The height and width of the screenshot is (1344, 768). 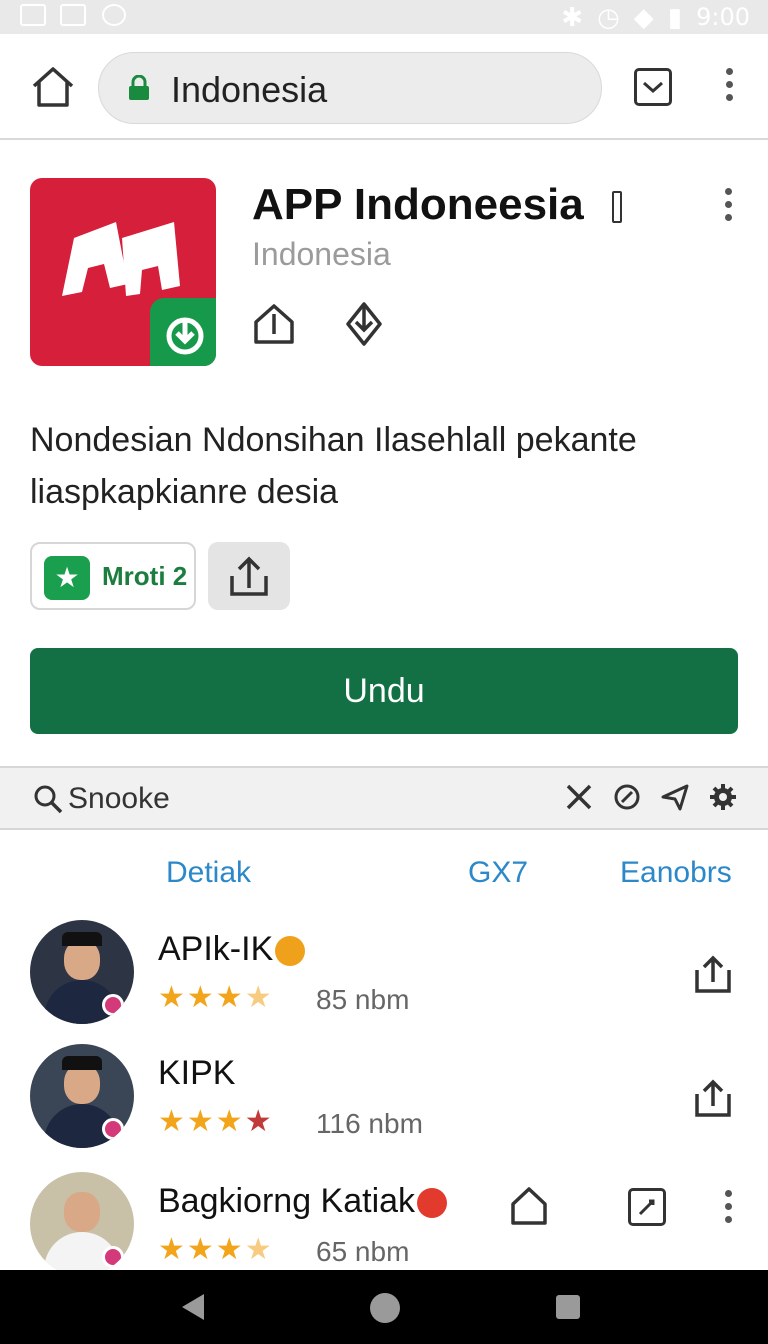 What do you see at coordinates (73, 15) in the screenshot?
I see `image-notification-icon` at bounding box center [73, 15].